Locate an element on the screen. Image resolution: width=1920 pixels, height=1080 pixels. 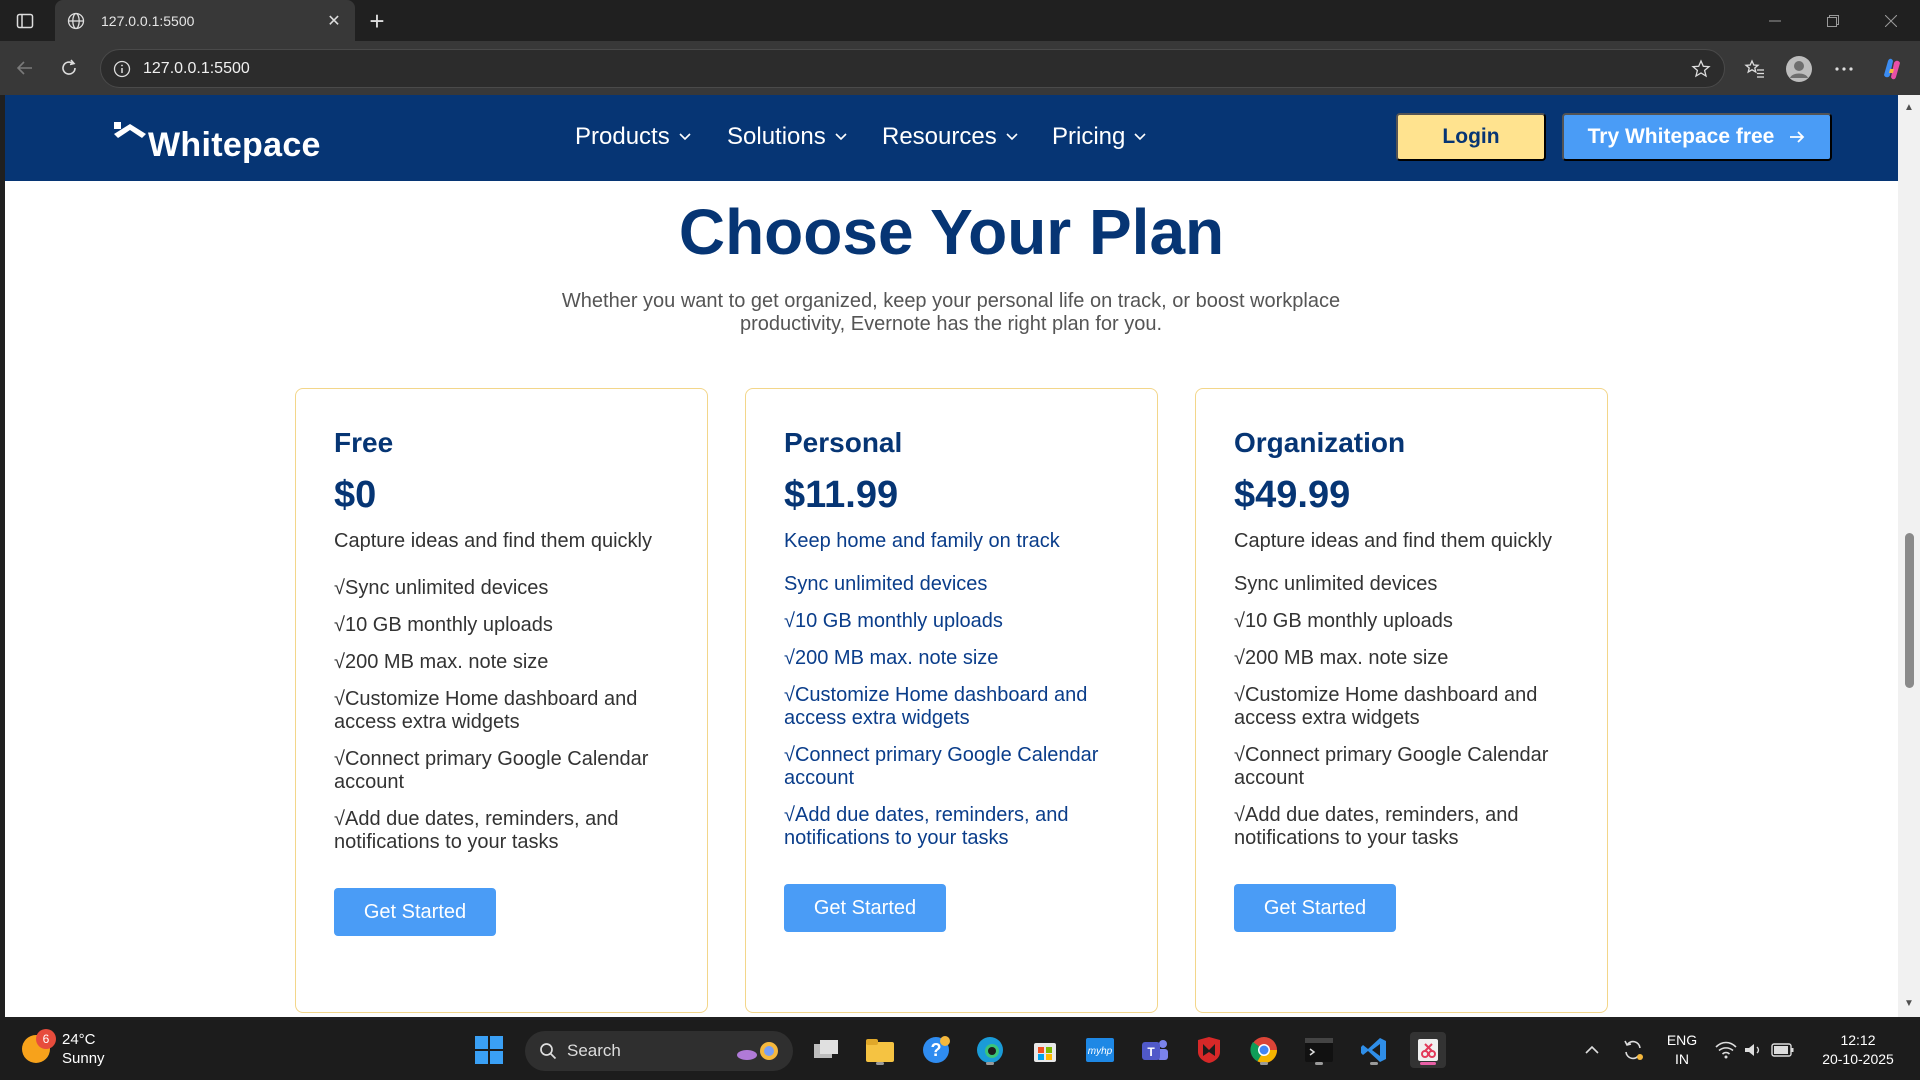
chevron-up-icon is located at coordinates (1592, 1050).